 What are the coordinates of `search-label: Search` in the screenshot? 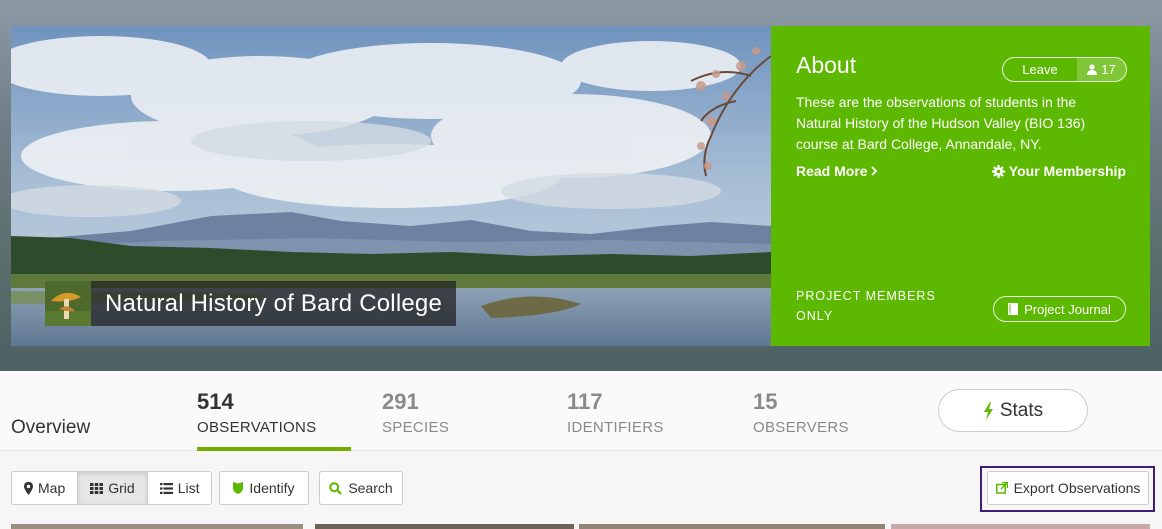 It's located at (370, 488).